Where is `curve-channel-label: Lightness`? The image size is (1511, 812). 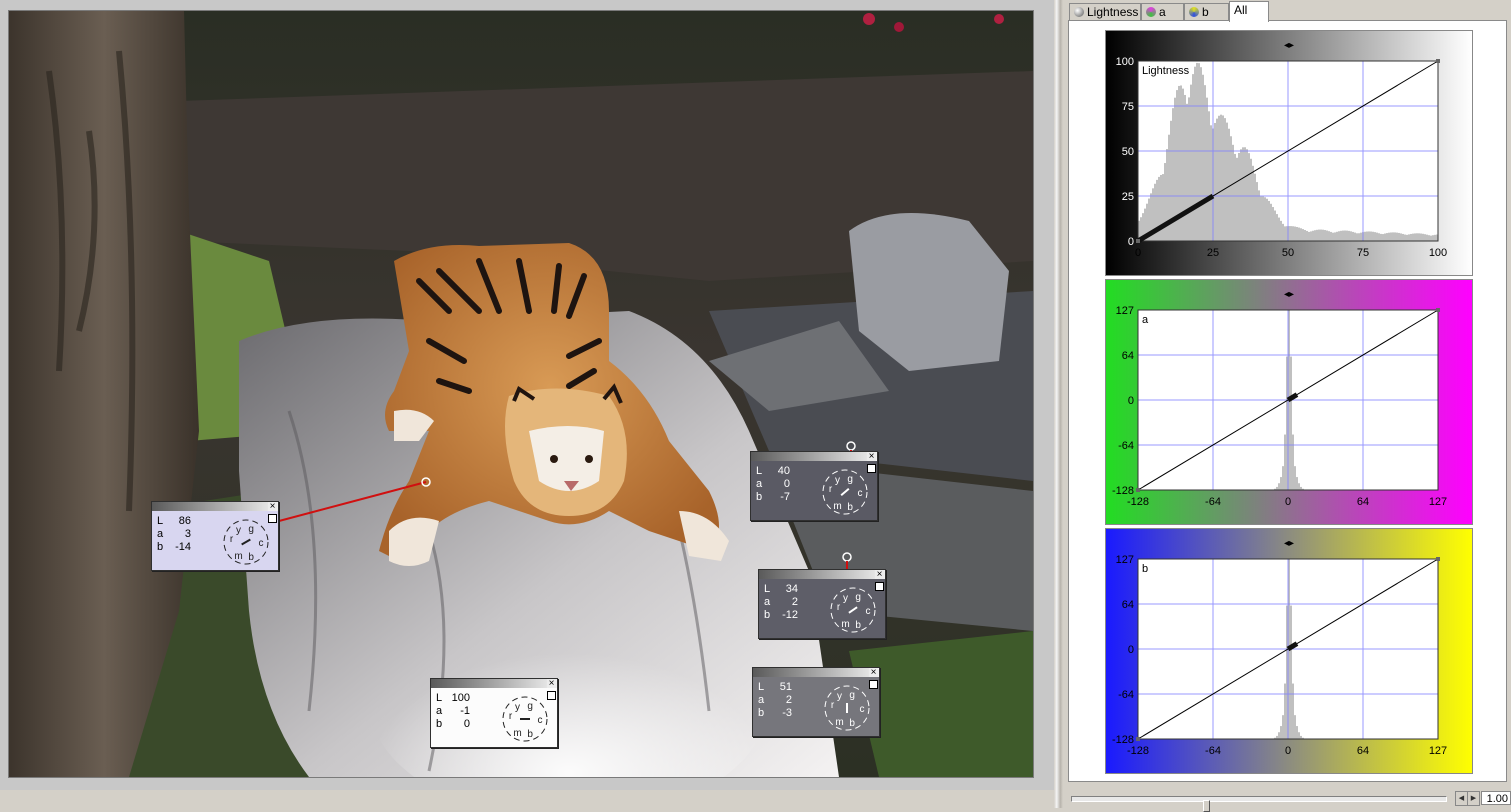
curve-channel-label: Lightness is located at coordinates (1166, 71).